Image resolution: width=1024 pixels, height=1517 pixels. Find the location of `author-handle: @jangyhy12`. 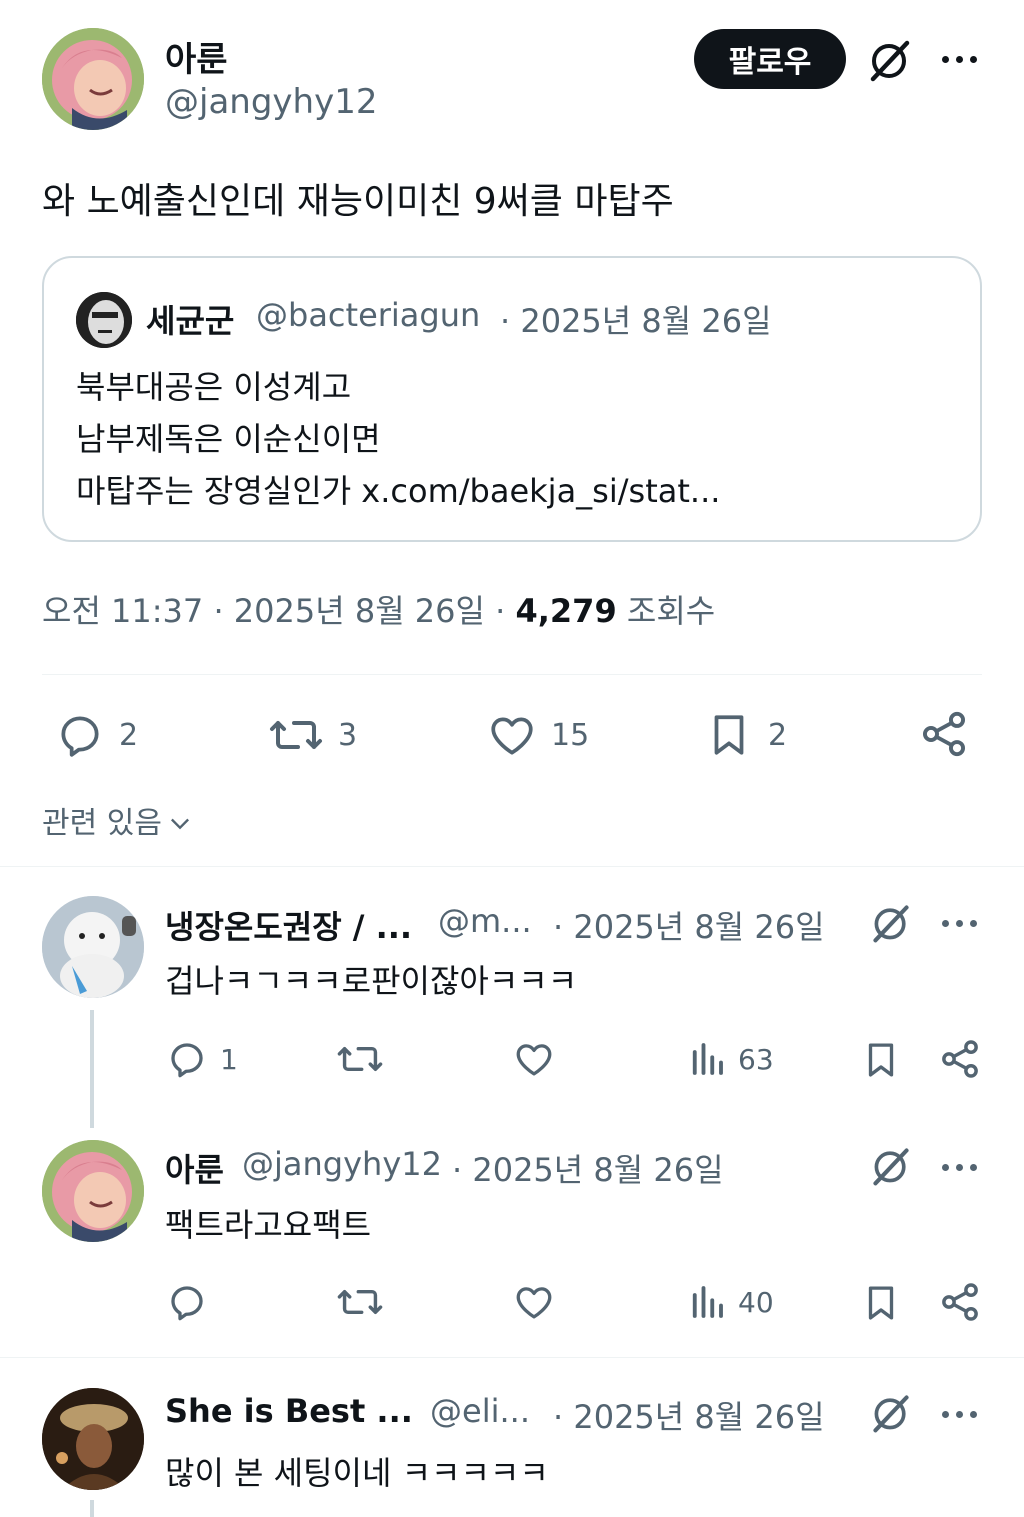

author-handle: @jangyhy12 is located at coordinates (271, 102).